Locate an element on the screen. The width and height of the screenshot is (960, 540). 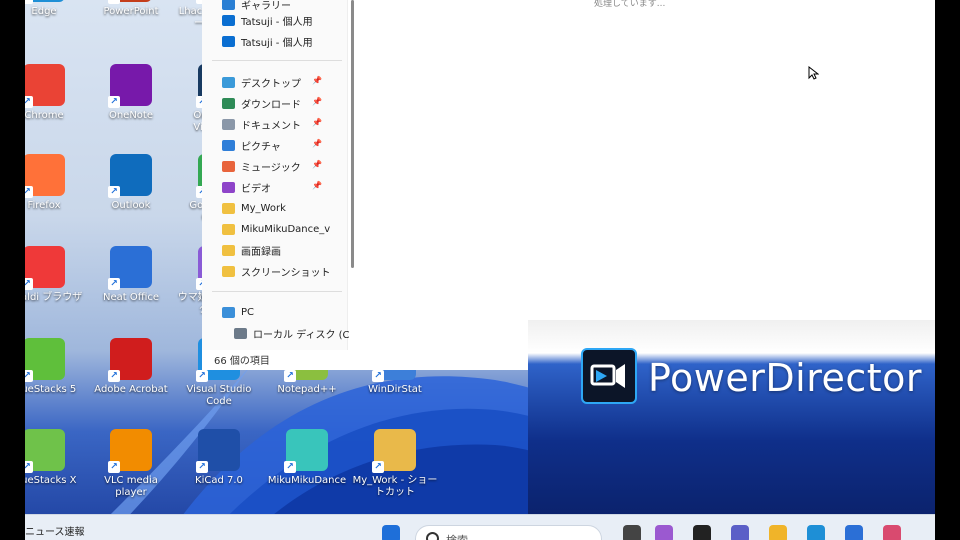
desktop-icon-outlook: ↗ Outlook is located at coordinates (131, 183).